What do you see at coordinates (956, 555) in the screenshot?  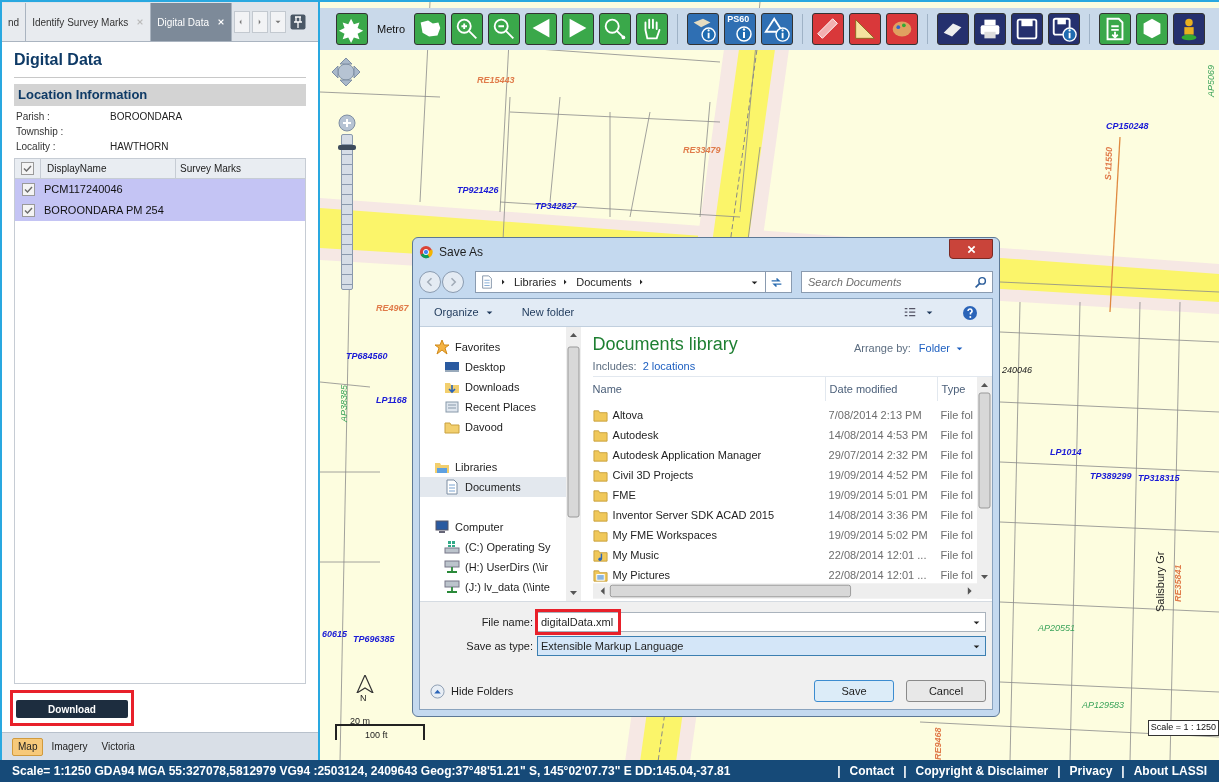 I see `file-type: File fol` at bounding box center [956, 555].